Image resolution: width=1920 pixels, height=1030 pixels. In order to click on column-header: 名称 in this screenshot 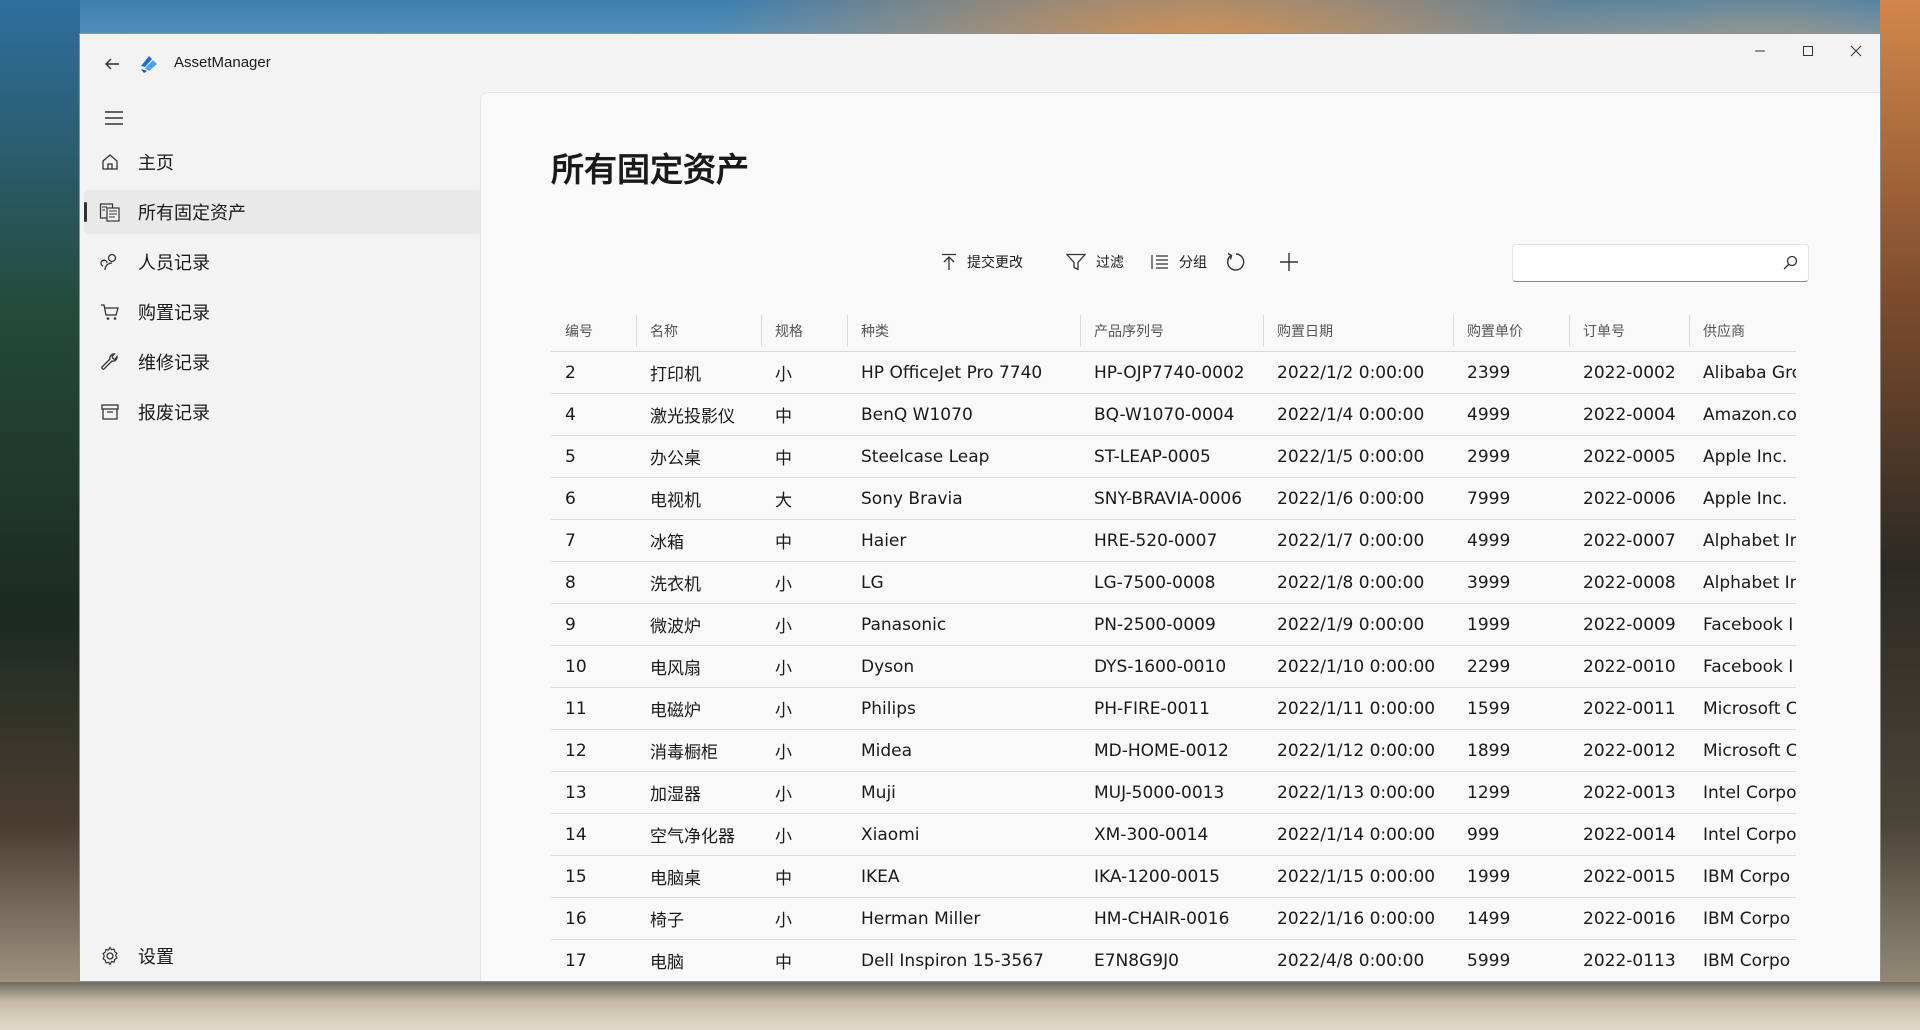, I will do `click(698, 331)`.